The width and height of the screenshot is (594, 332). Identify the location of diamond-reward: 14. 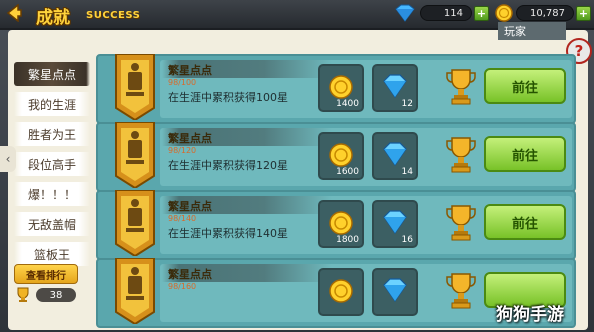
(395, 156).